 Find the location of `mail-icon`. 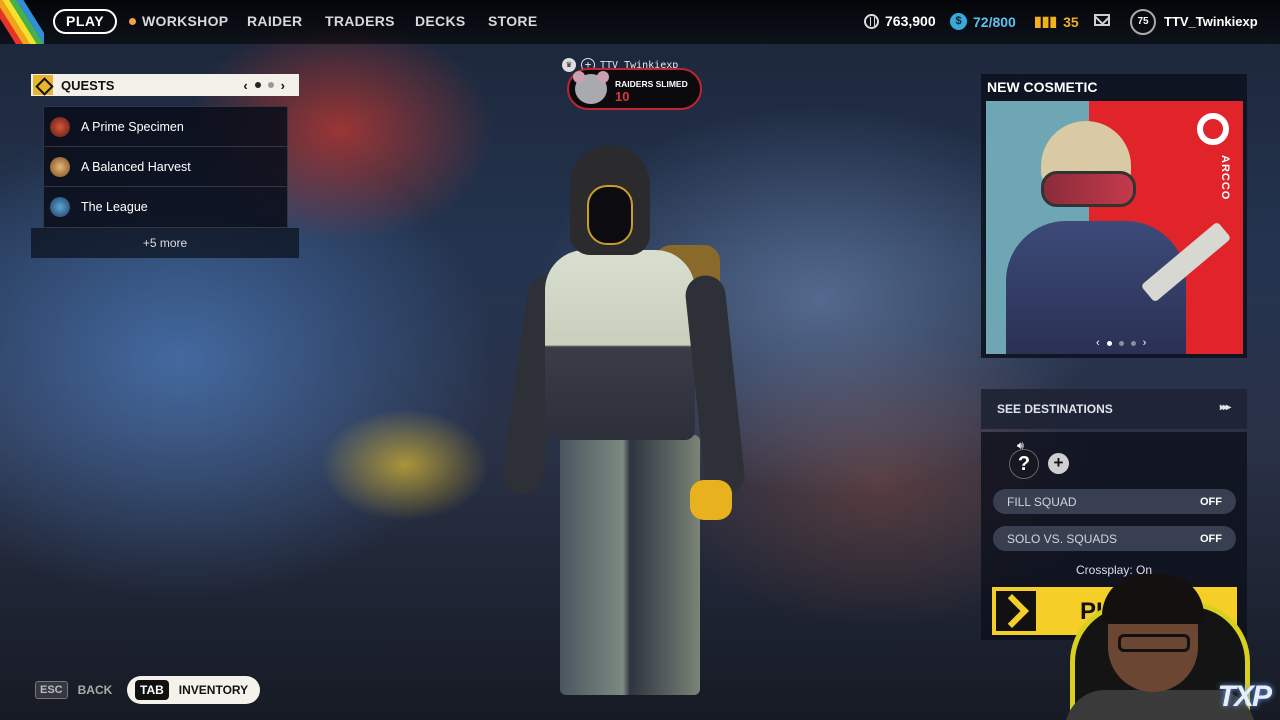

mail-icon is located at coordinates (1102, 20).